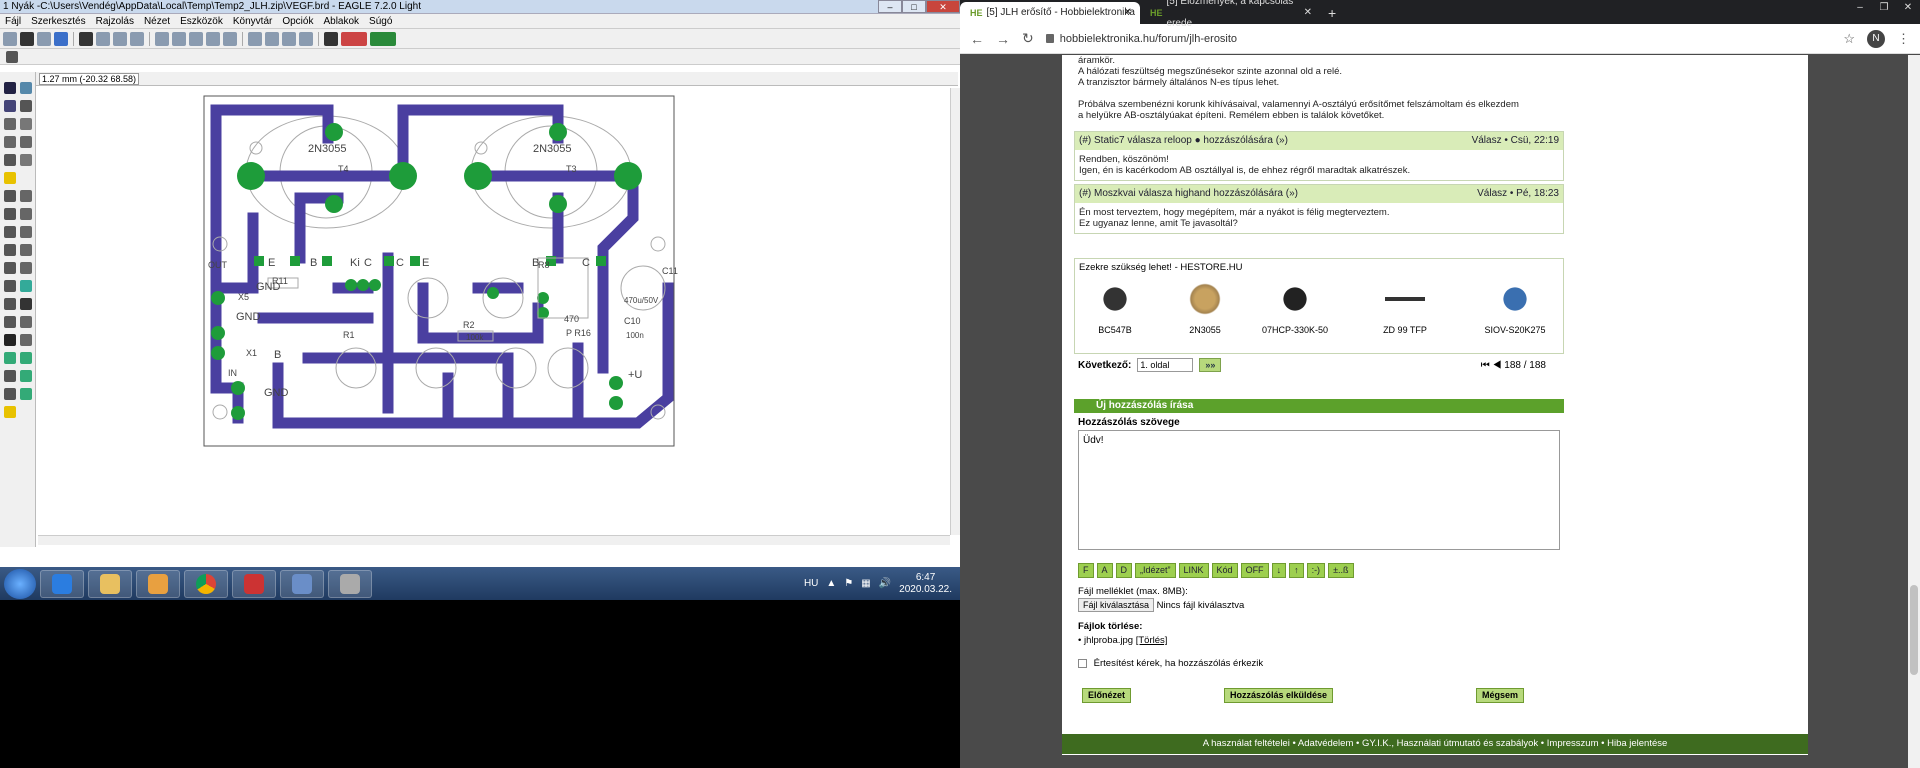  Describe the element at coordinates (206, 583) in the screenshot. I see `taskbar-chrome` at that location.